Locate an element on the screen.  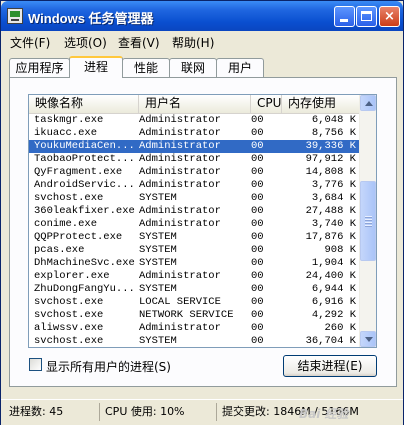
task-manager-icon is located at coordinates (15, 16).